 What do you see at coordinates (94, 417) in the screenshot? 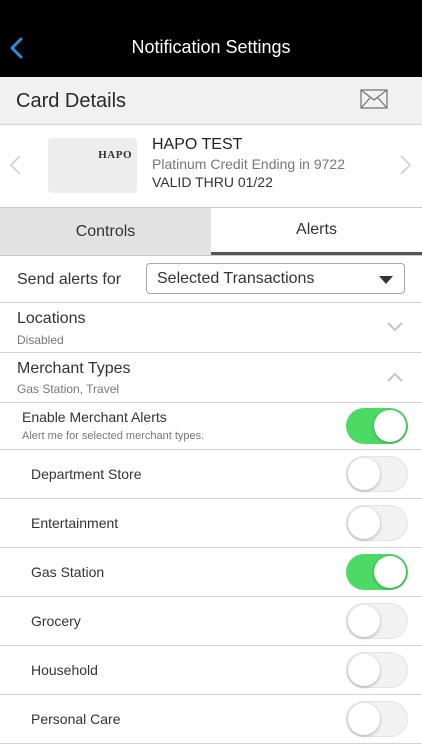
I see `enable-merchant-alerts-title: Enable Merchant Alerts` at bounding box center [94, 417].